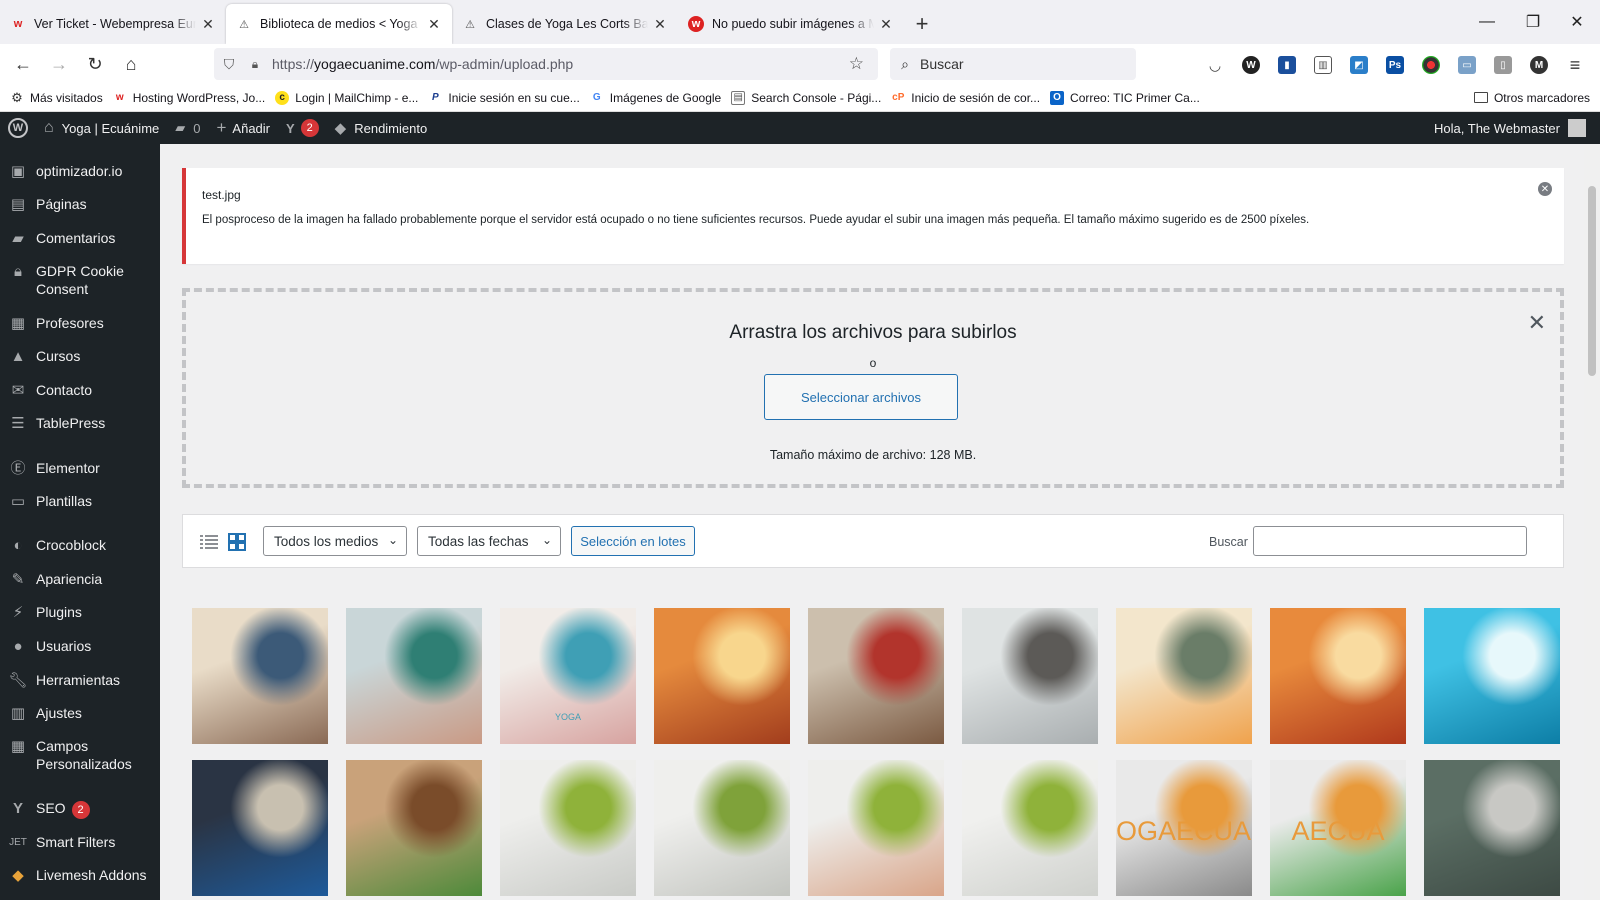  What do you see at coordinates (1592, 281) in the screenshot?
I see `scrollbar-thumb` at bounding box center [1592, 281].